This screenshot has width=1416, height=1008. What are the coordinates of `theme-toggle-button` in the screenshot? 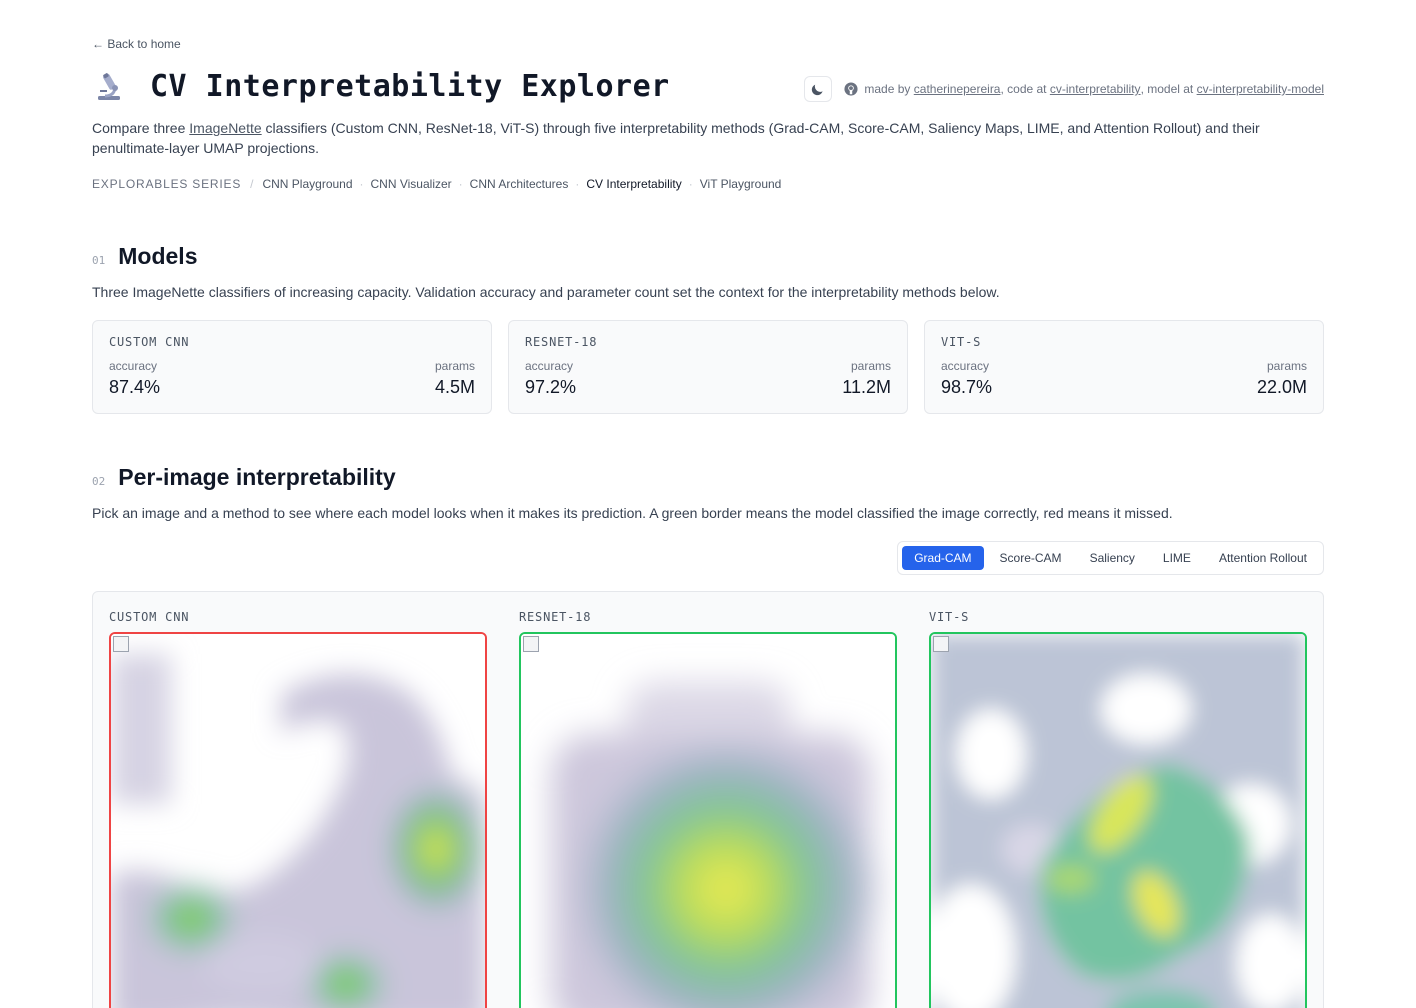 It's located at (818, 89).